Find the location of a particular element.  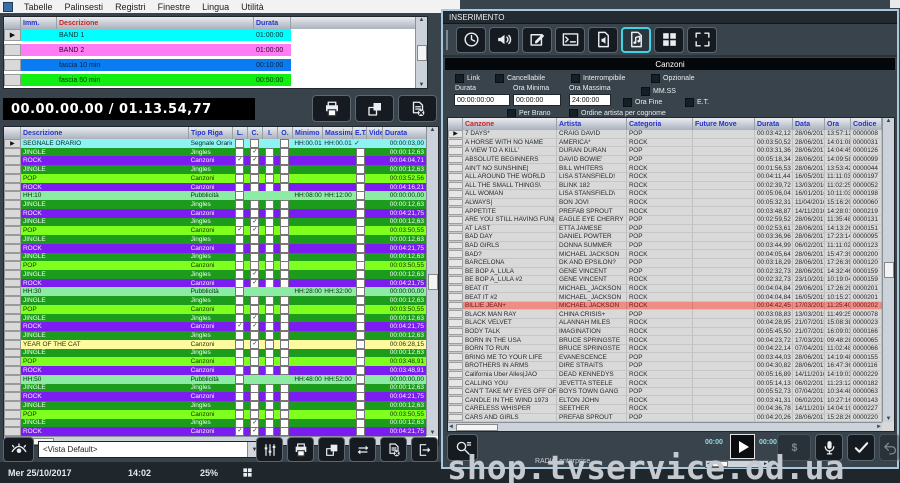

col-artista: Artista is located at coordinates (592, 124).